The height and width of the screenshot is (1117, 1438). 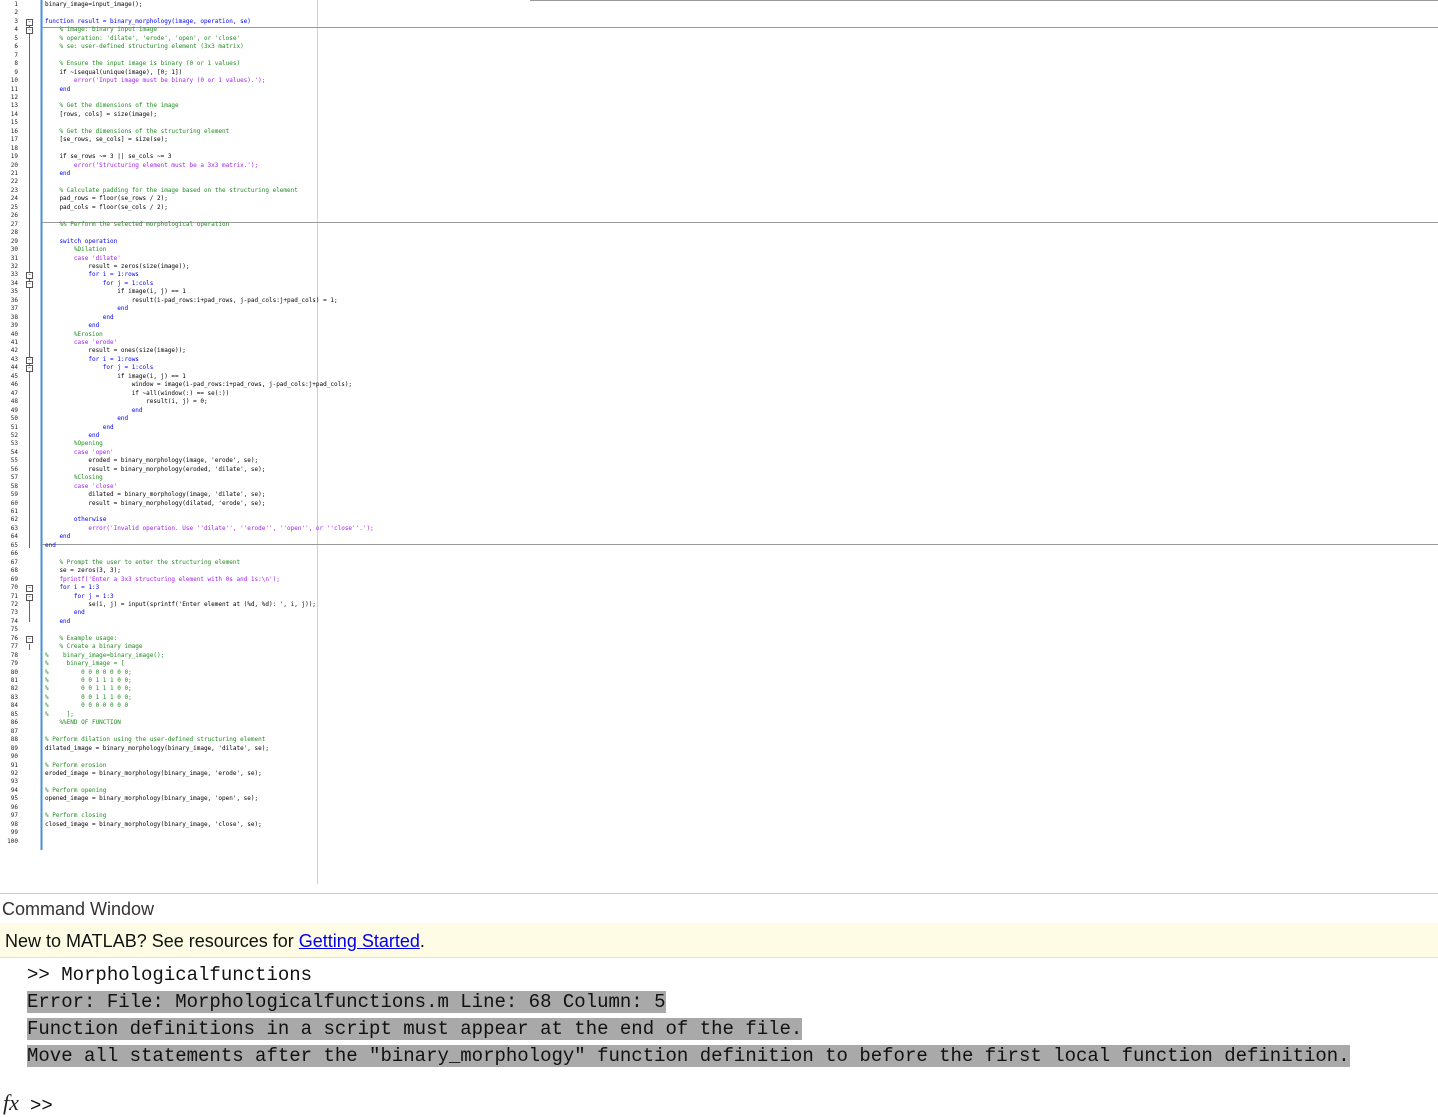 I want to click on code-line: % Example usage:, so click(x=81, y=639).